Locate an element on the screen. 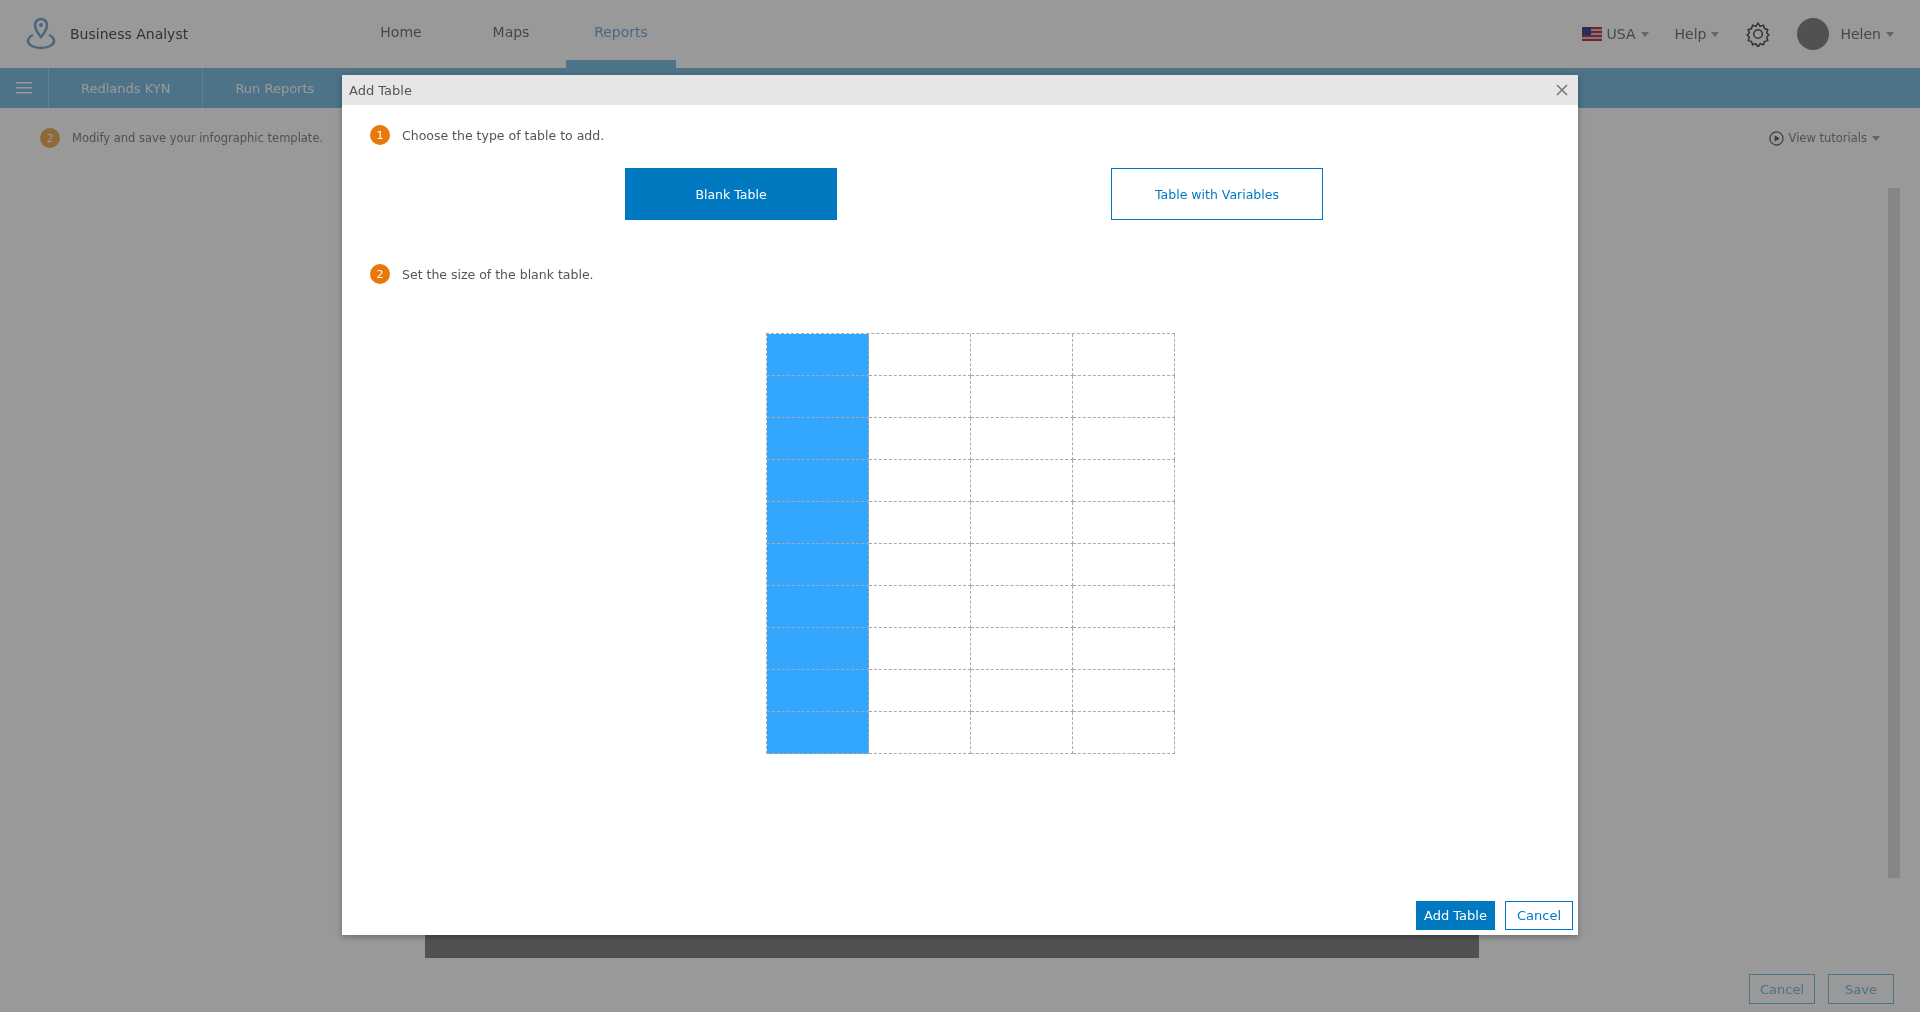 The height and width of the screenshot is (1012, 1920). avatar-icon is located at coordinates (1813, 34).